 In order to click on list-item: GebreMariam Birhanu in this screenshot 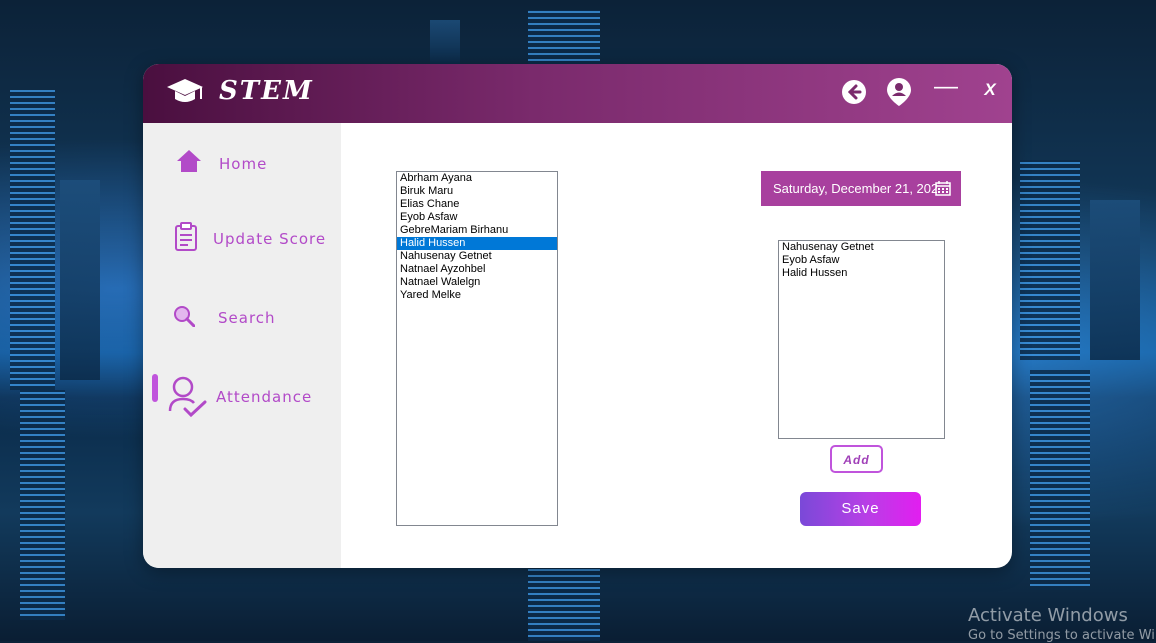, I will do `click(477, 230)`.